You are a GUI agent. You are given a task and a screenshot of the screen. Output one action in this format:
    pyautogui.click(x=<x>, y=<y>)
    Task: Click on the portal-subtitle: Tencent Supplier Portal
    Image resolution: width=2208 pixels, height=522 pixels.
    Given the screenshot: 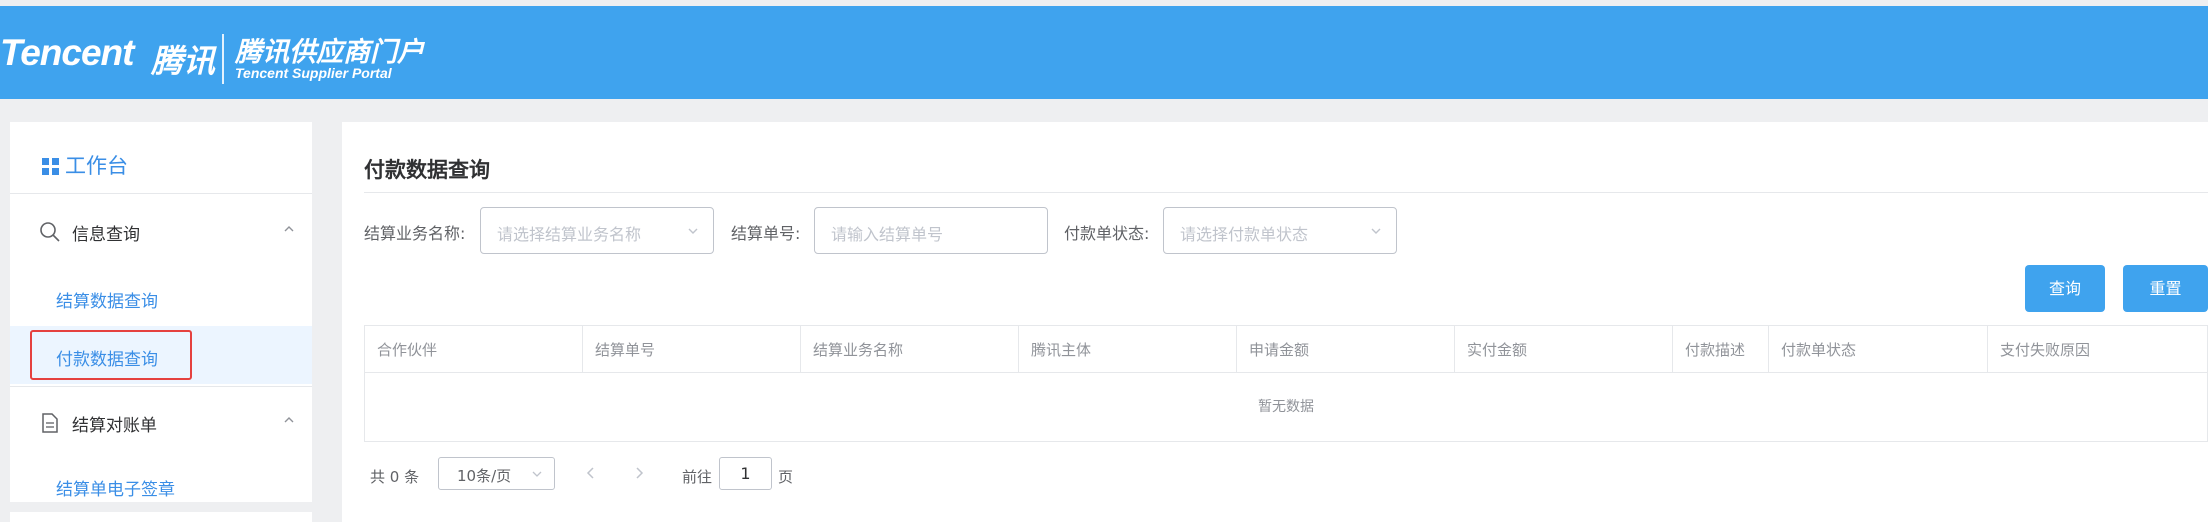 What is the action you would take?
    pyautogui.click(x=313, y=73)
    